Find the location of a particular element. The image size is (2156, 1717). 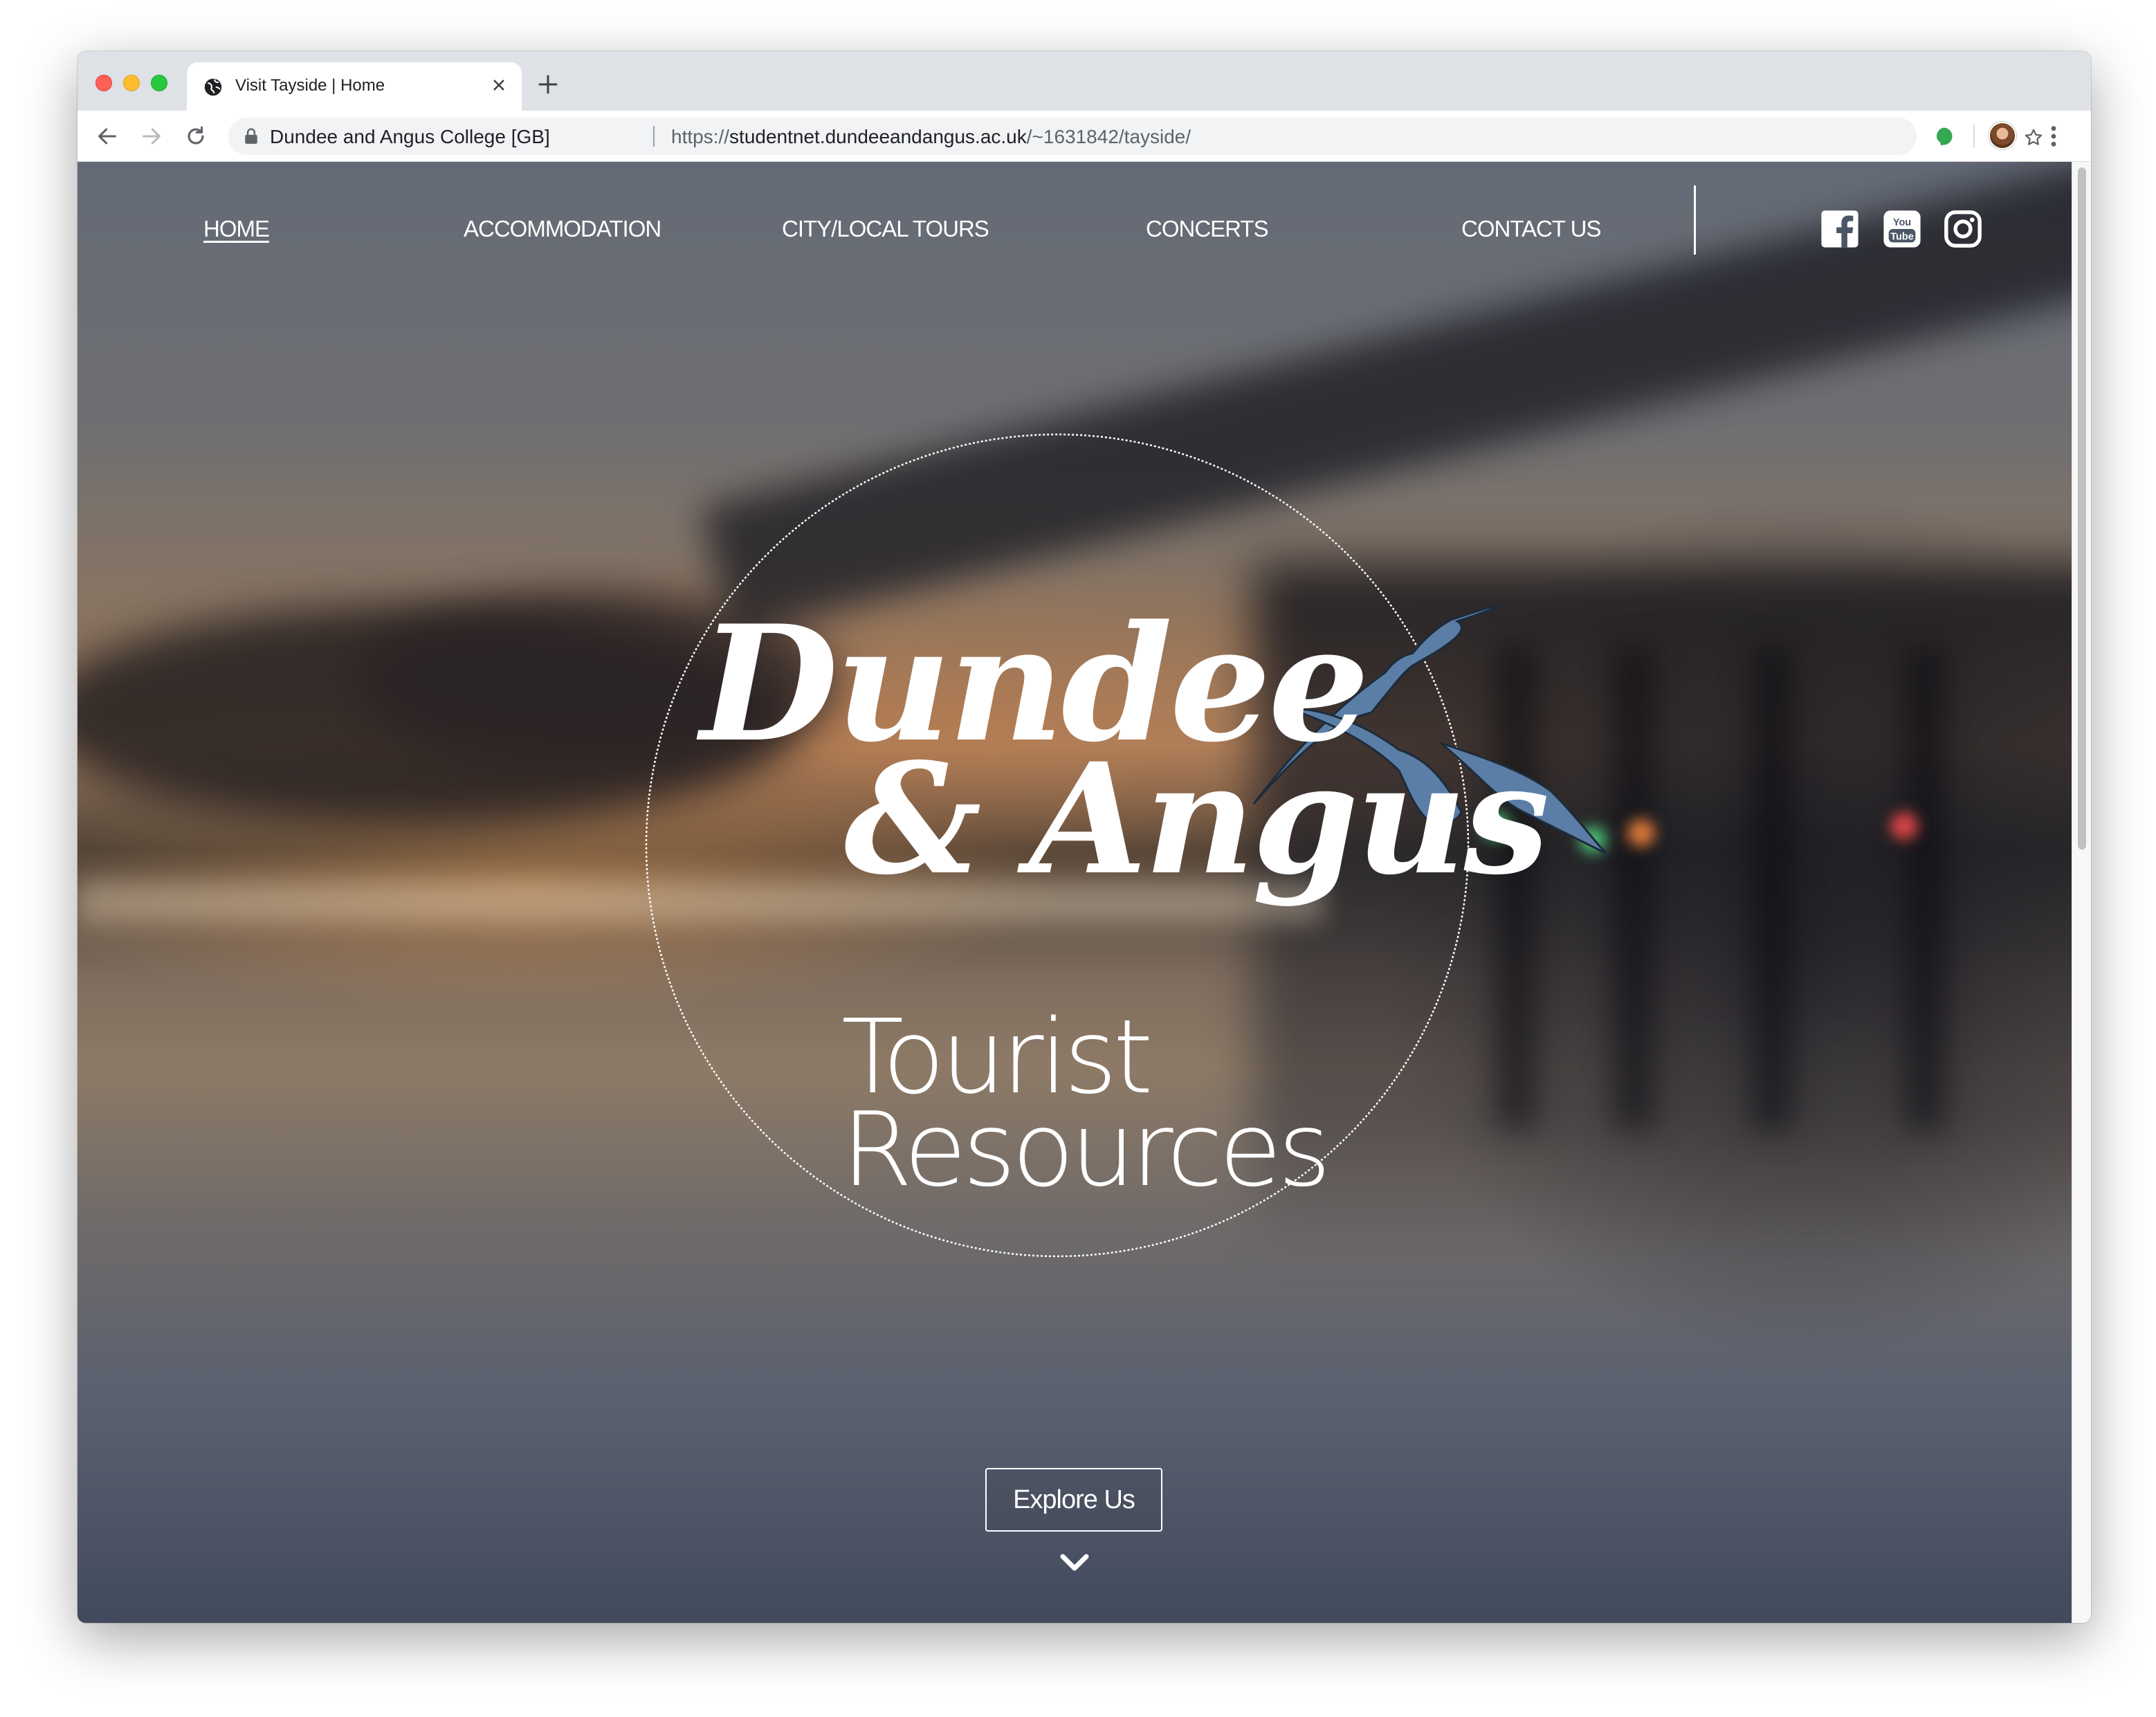

logo-subtitle-line-2: Resources is located at coordinates (1086, 1149).